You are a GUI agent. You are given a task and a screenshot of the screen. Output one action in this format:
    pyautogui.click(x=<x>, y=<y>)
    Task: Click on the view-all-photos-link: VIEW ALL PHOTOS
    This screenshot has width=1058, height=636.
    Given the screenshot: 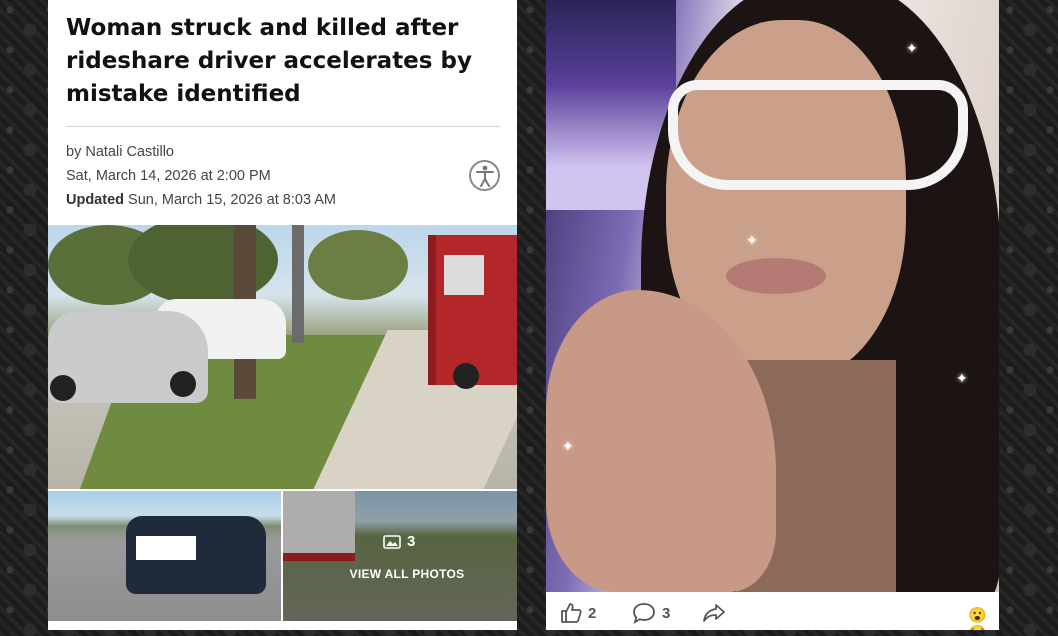 What is the action you would take?
    pyautogui.click(x=407, y=574)
    